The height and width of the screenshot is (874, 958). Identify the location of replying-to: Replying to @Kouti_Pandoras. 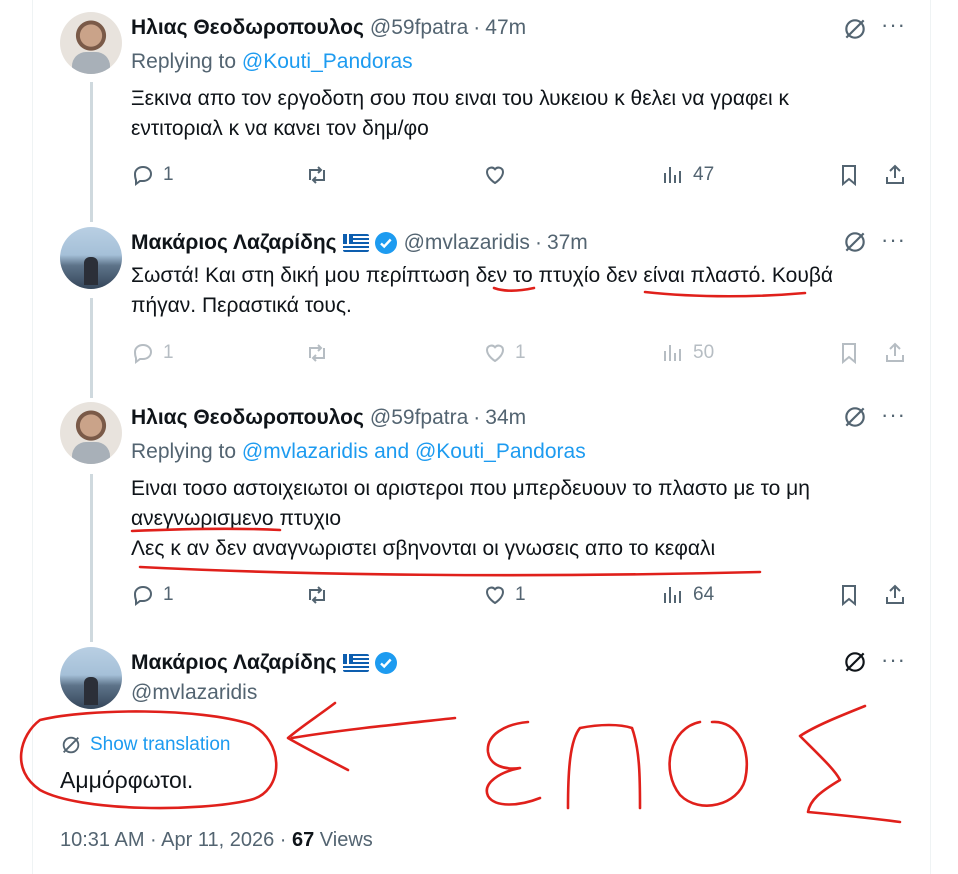
(272, 62).